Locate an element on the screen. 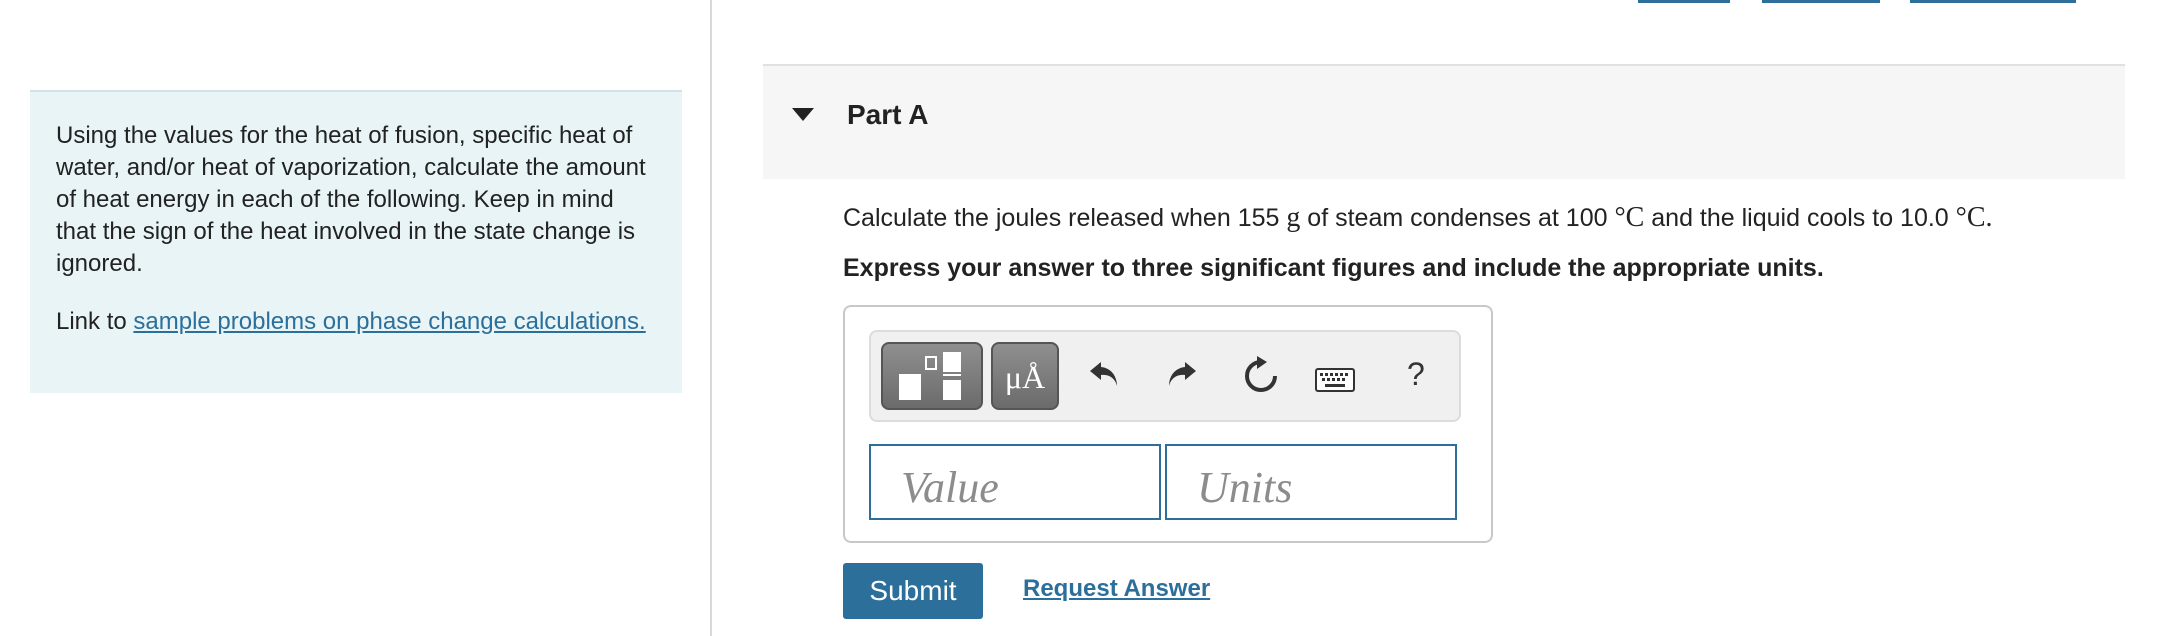  submit-button: Submit is located at coordinates (913, 591).